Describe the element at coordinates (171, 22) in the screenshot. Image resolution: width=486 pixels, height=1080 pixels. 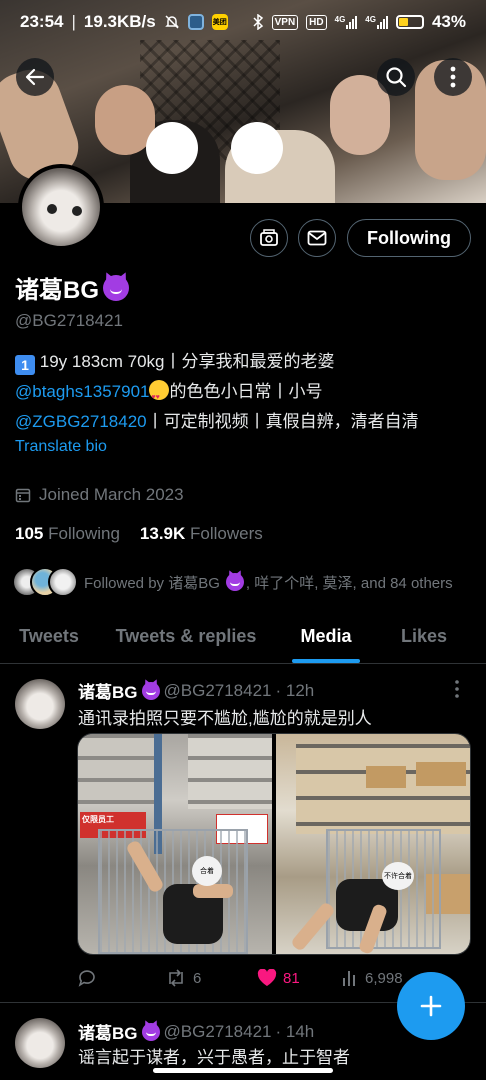
I see `bell-mute-icon` at that location.